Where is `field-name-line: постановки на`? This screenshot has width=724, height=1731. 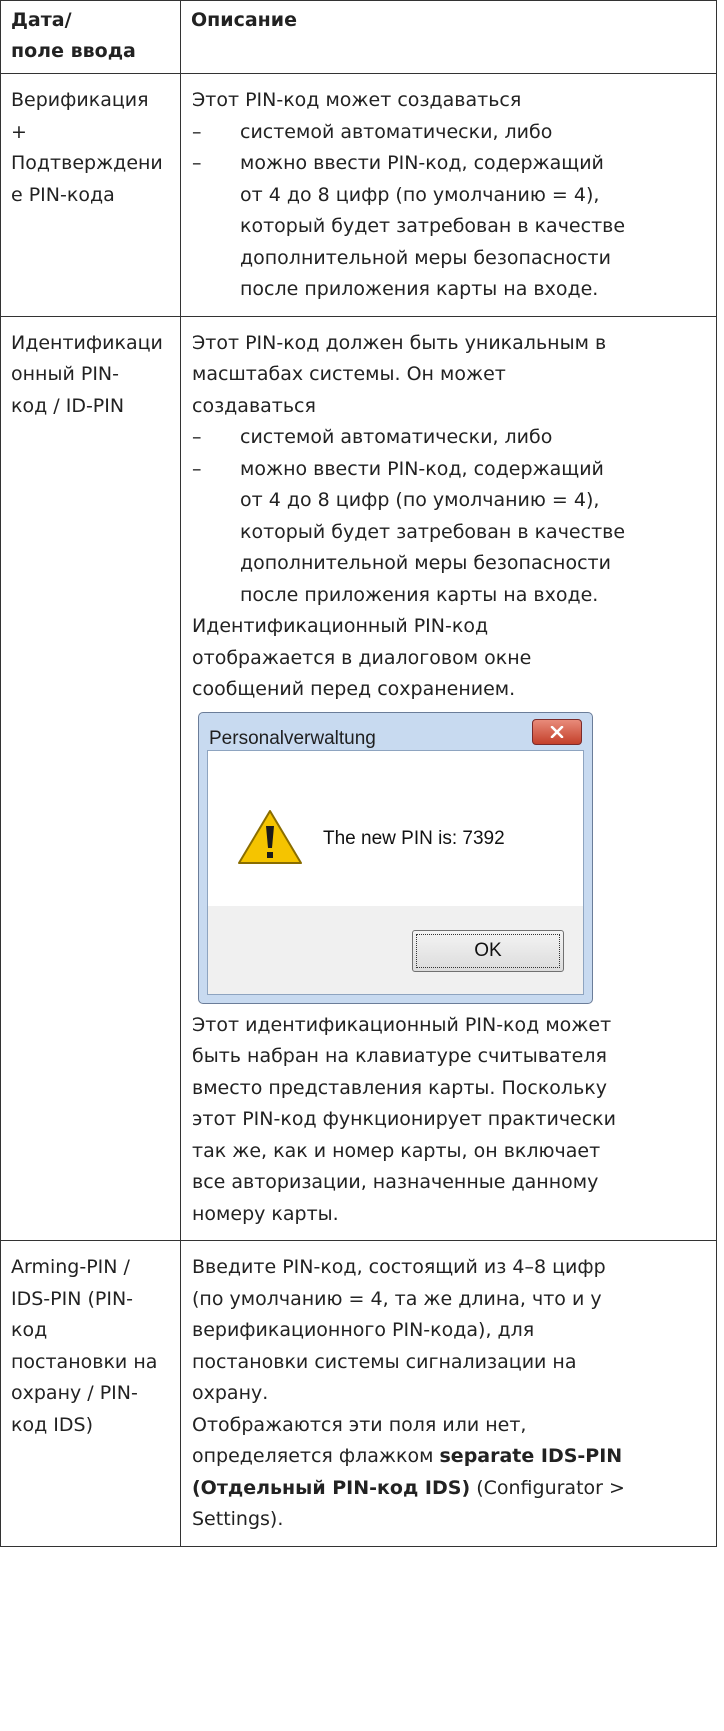
field-name-line: постановки на is located at coordinates (84, 1361).